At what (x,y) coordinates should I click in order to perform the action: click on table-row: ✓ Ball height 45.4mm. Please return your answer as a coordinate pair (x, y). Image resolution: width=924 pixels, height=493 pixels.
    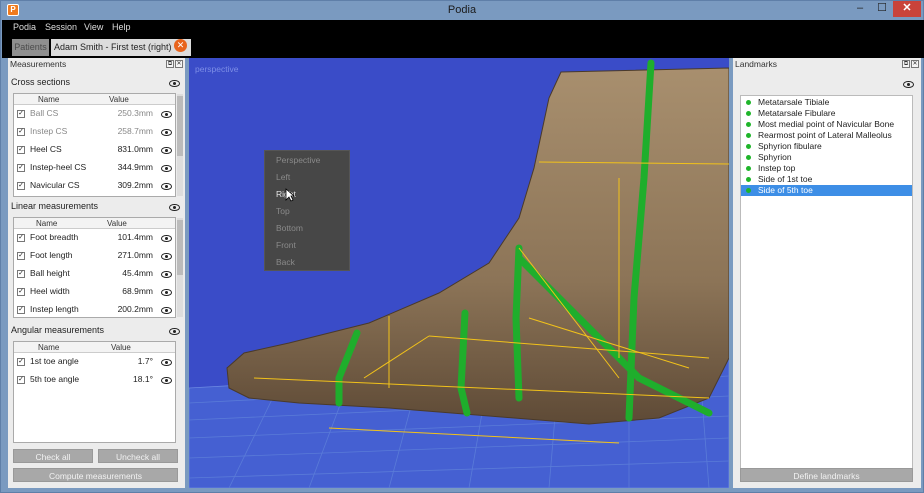
    Looking at the image, I should click on (94, 274).